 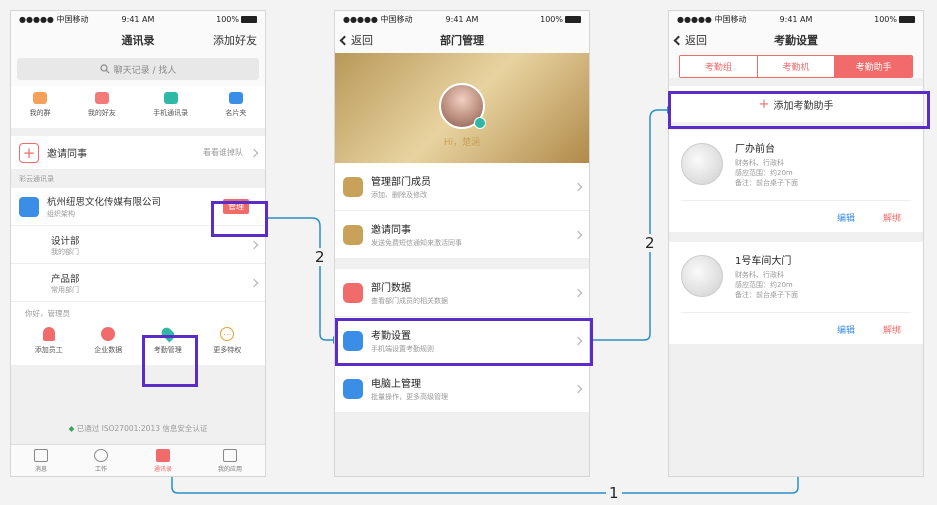 What do you see at coordinates (353, 388) in the screenshot?
I see `monitor-icon` at bounding box center [353, 388].